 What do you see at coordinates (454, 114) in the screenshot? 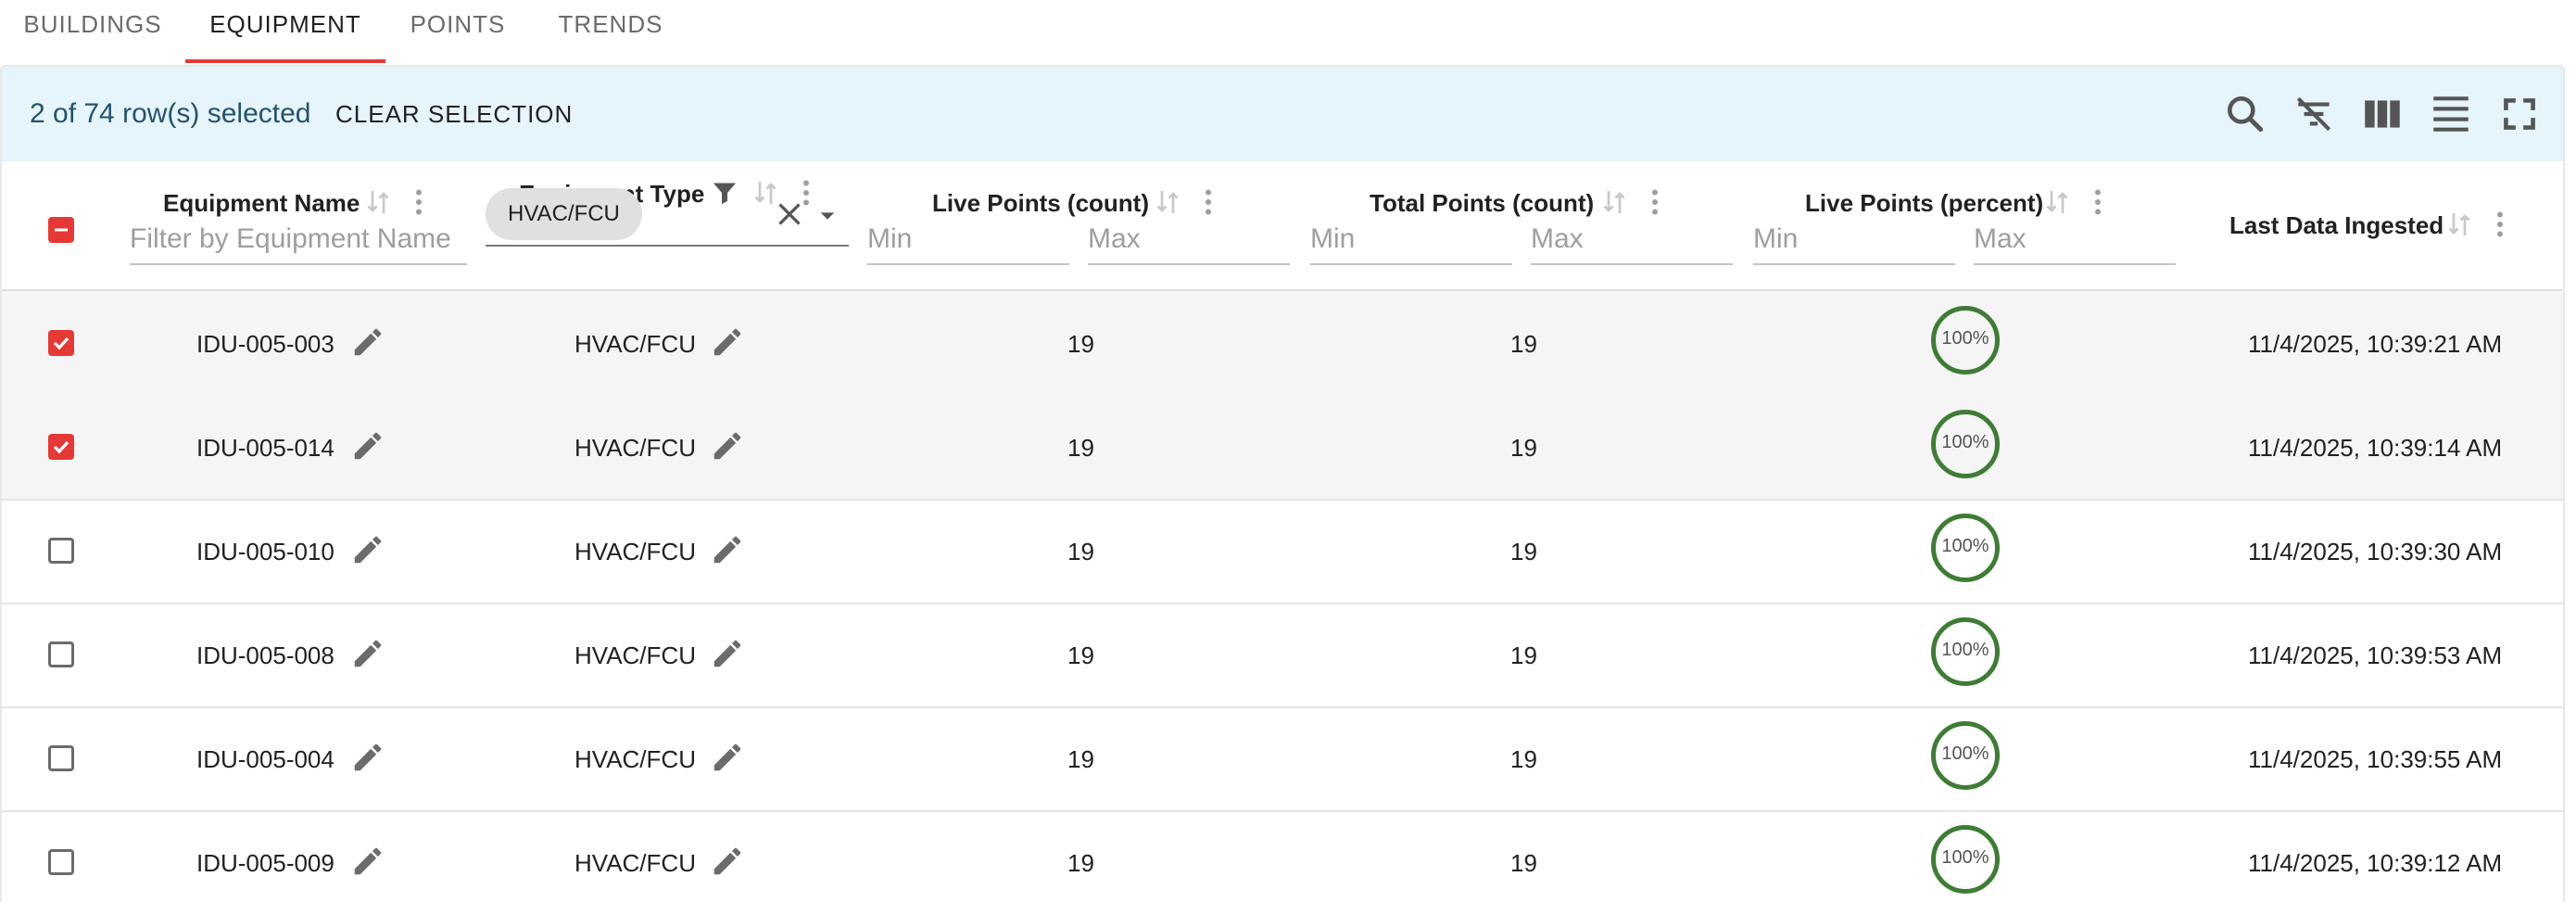
I see `clear-selection-button: CLEAR SELECTION` at bounding box center [454, 114].